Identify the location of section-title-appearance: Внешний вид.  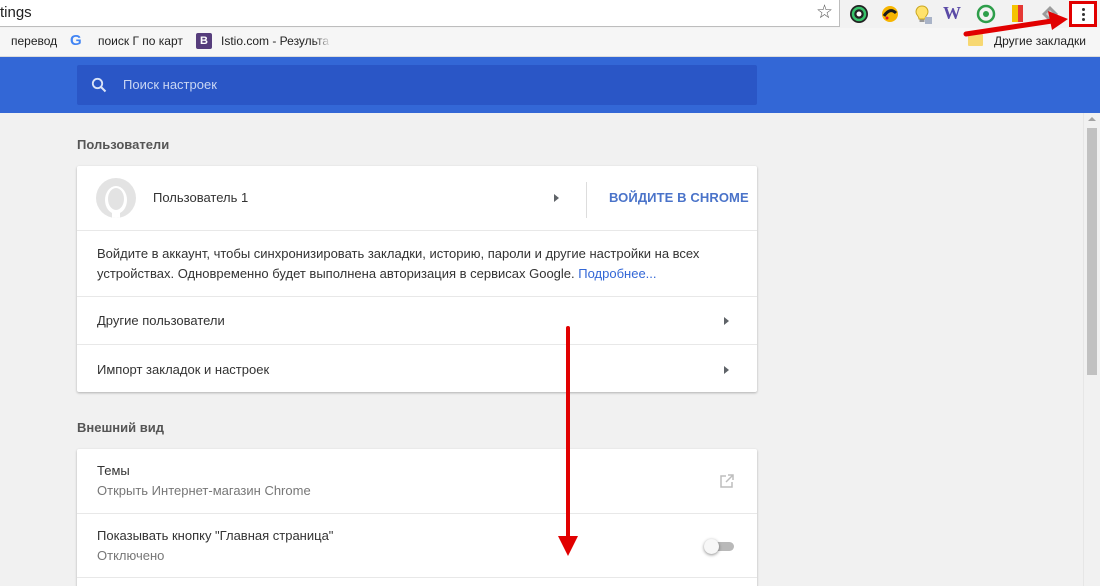
(120, 427).